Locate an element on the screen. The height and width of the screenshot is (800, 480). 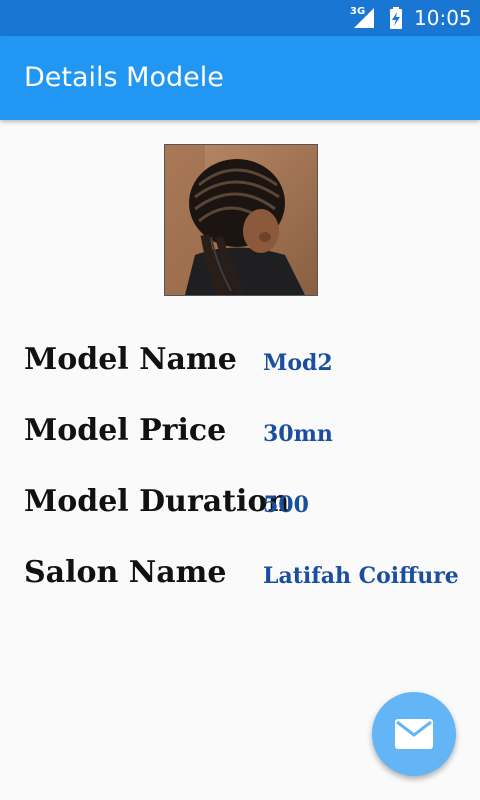
detail-row-model-duration: Model Duration 500 is located at coordinates (240, 504).